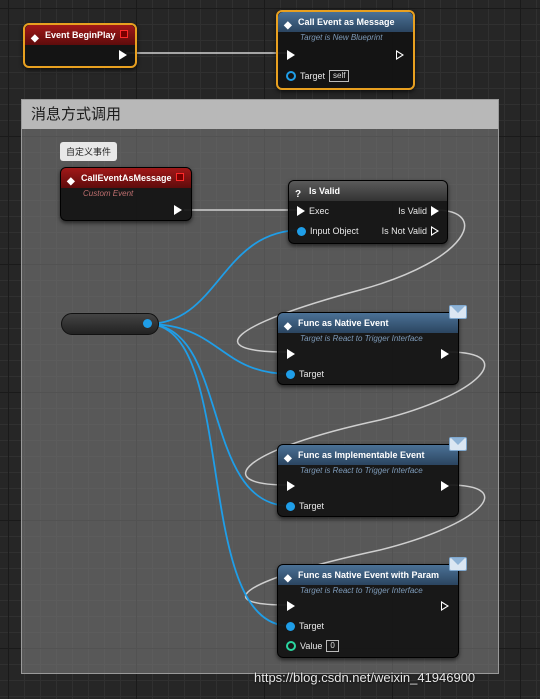 This screenshot has width=540, height=699. What do you see at coordinates (108, 193) in the screenshot?
I see `node-subtitle: Custom Event` at bounding box center [108, 193].